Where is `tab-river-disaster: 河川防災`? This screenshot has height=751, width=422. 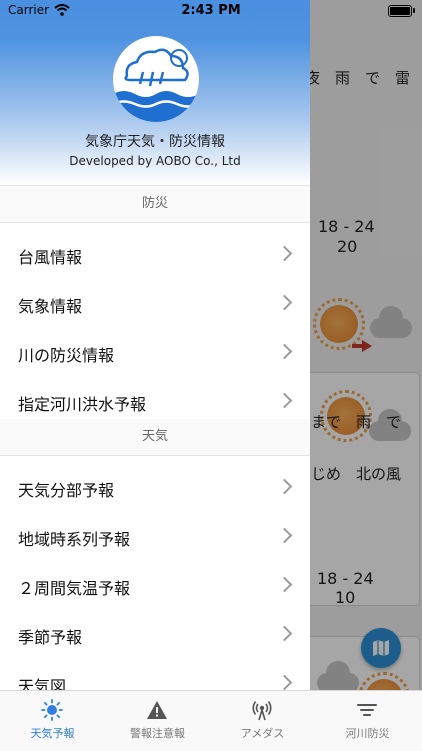
tab-river-disaster: 河川防災 is located at coordinates (367, 721).